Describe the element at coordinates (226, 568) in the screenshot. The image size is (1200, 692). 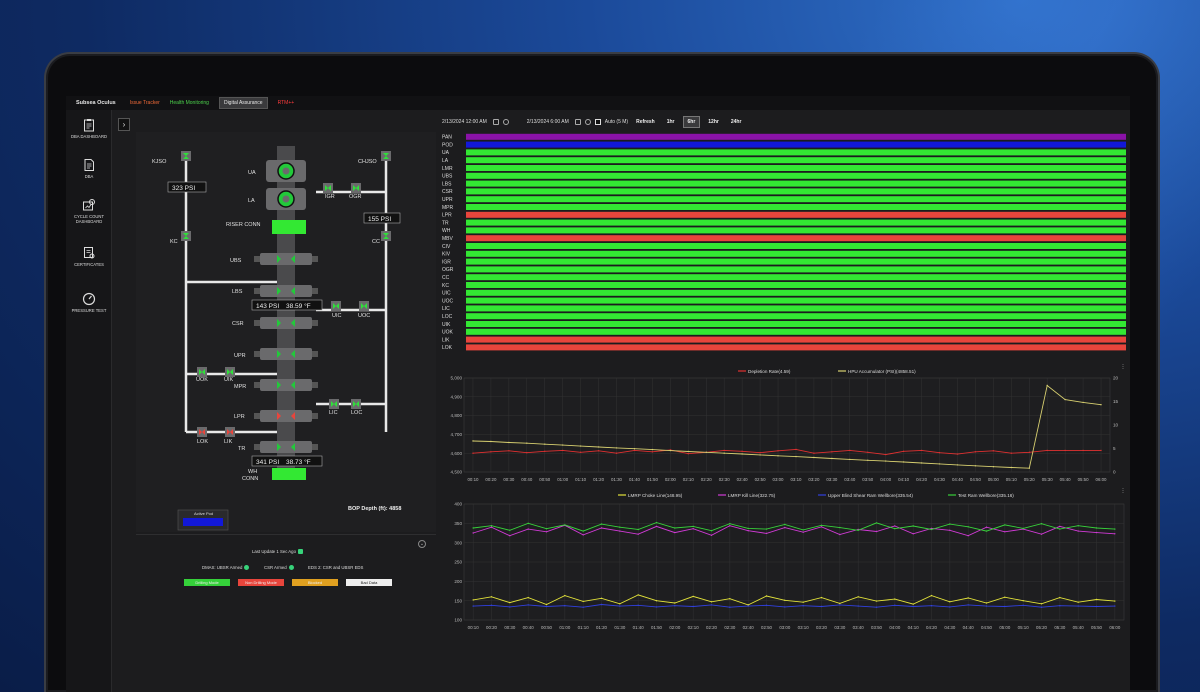
I see `dmas-row: DMAS: UBSR Armed` at that location.